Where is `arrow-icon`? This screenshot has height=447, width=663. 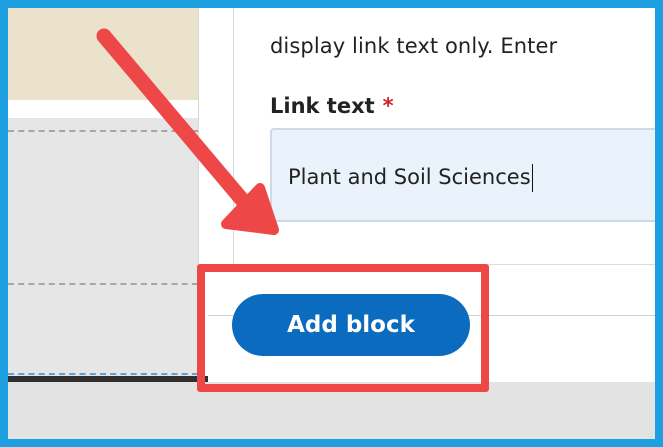
arrow-icon is located at coordinates (187, 131).